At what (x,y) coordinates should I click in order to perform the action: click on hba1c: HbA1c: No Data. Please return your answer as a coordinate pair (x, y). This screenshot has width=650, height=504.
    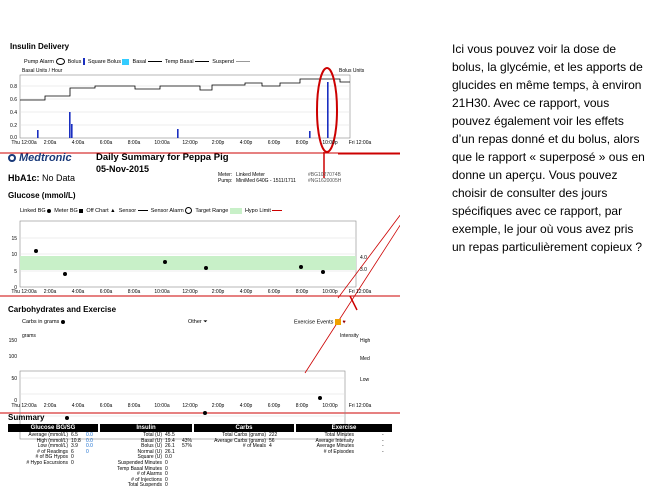
    Looking at the image, I should click on (41, 178).